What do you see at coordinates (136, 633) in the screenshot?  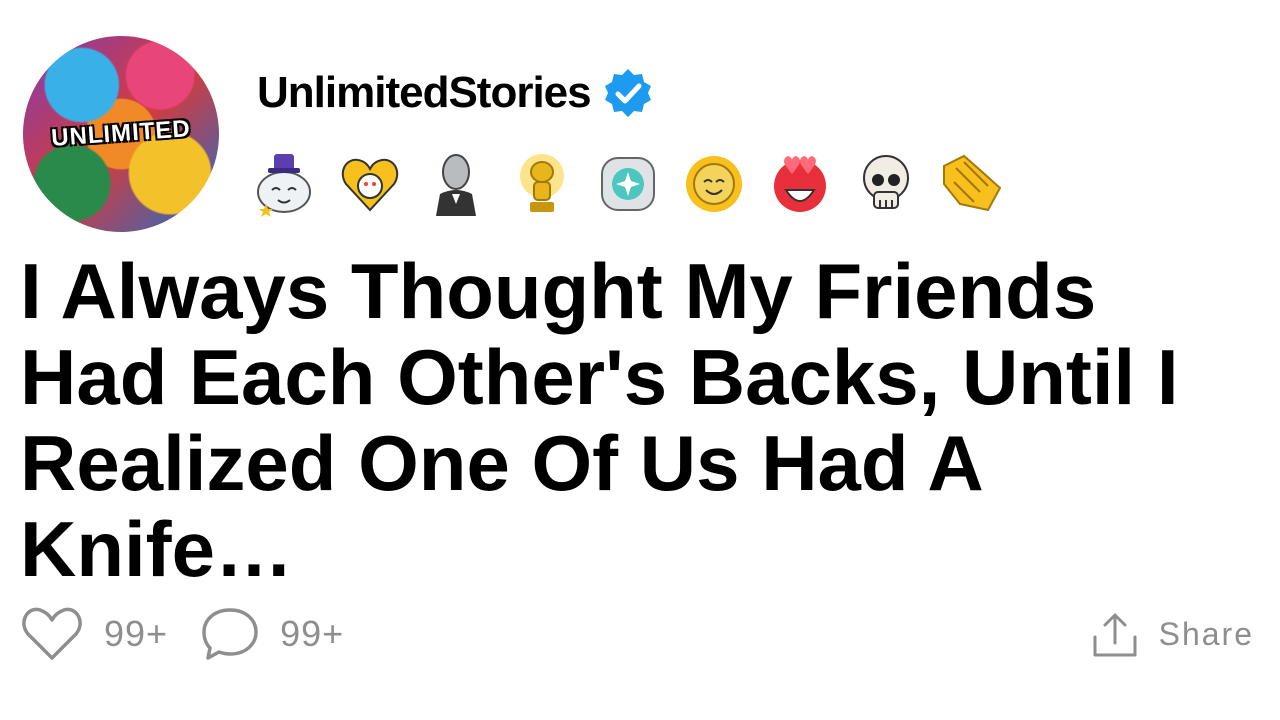 I see `like-count: 99+` at bounding box center [136, 633].